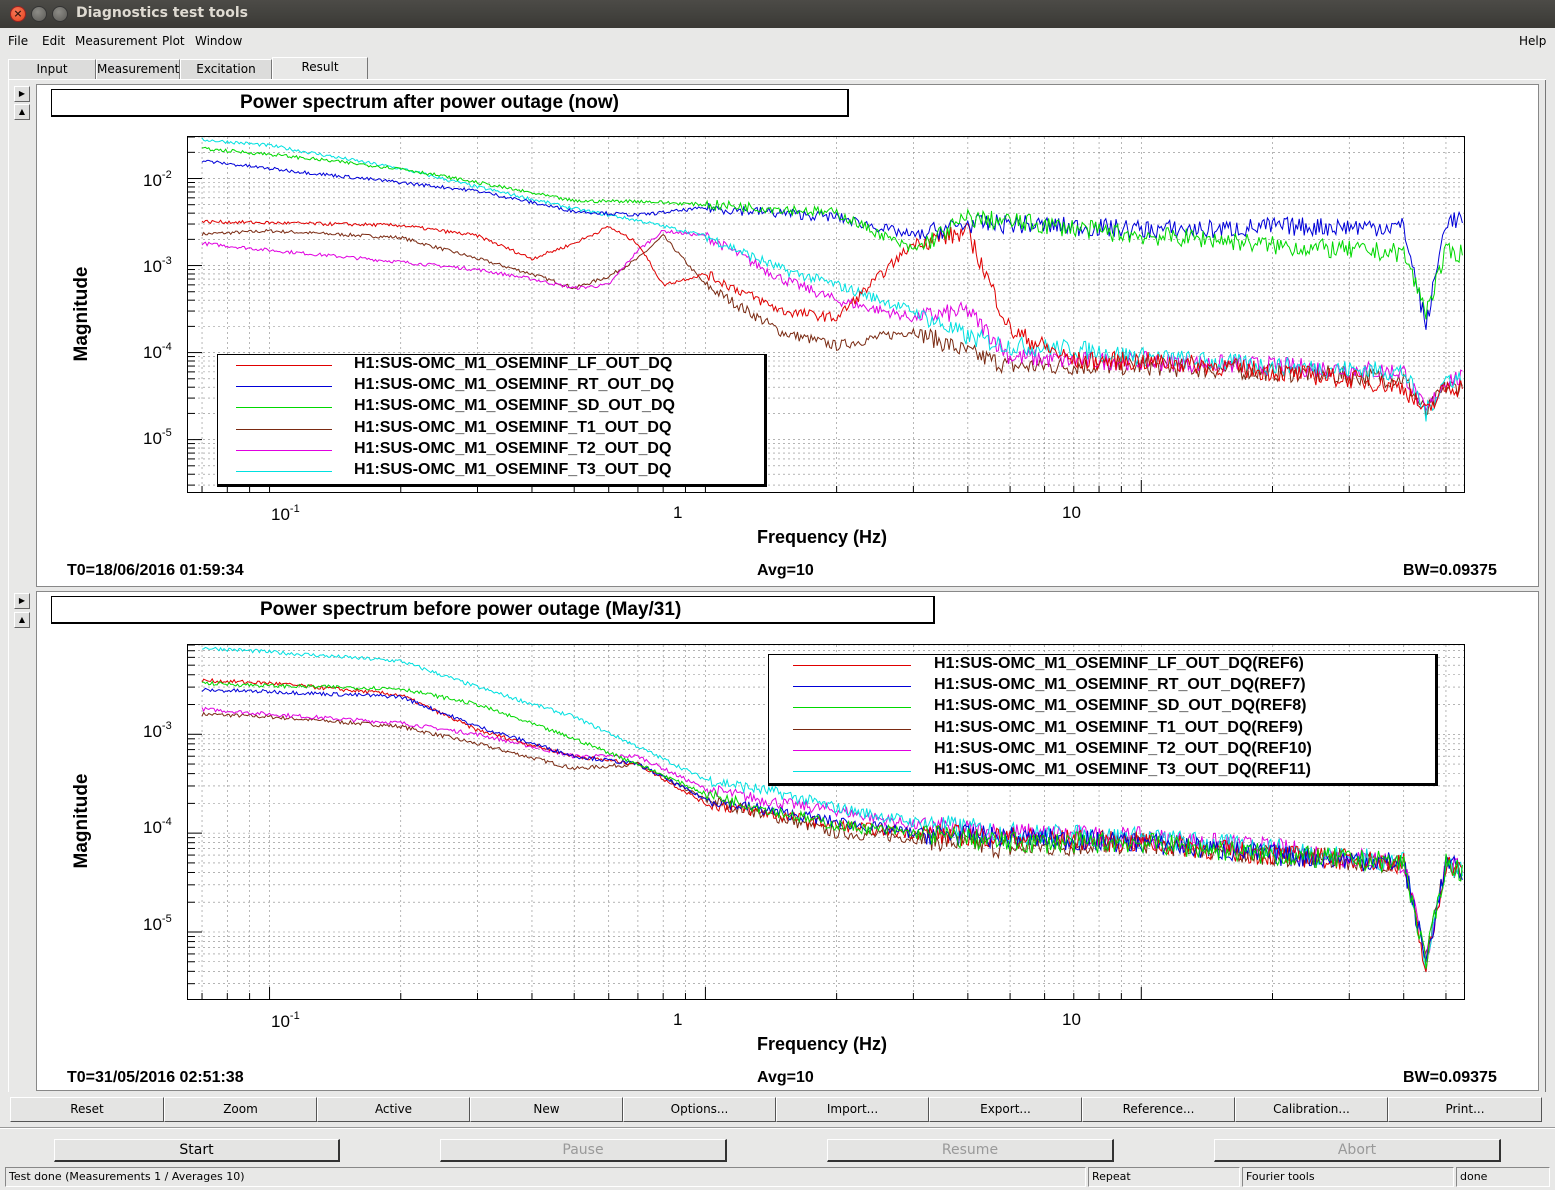 The width and height of the screenshot is (1555, 1190). What do you see at coordinates (1071, 1019) in the screenshot?
I see `x-tick: 10` at bounding box center [1071, 1019].